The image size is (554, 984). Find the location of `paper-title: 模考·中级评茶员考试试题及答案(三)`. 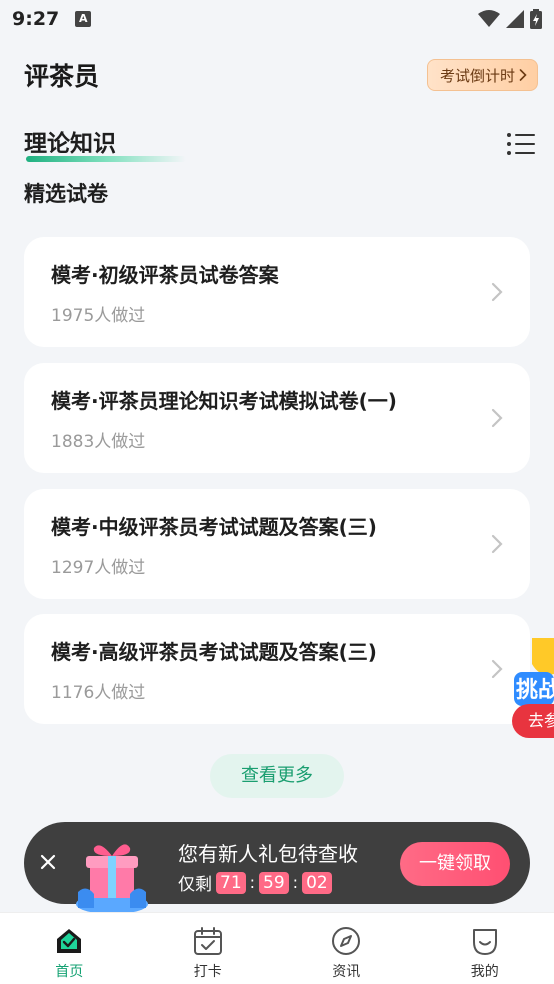

paper-title: 模考·中级评茶员考试试题及答案(三) is located at coordinates (214, 527).